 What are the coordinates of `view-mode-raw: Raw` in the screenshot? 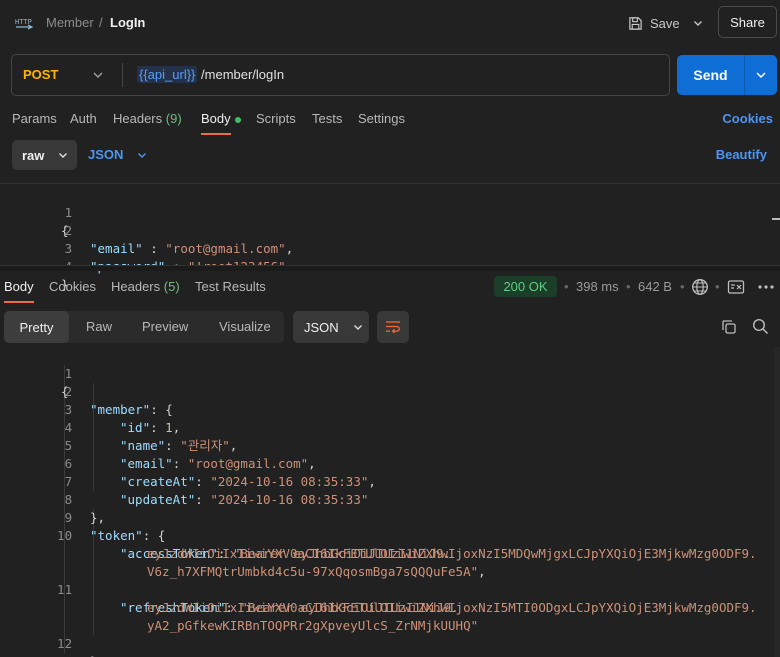 It's located at (99, 326).